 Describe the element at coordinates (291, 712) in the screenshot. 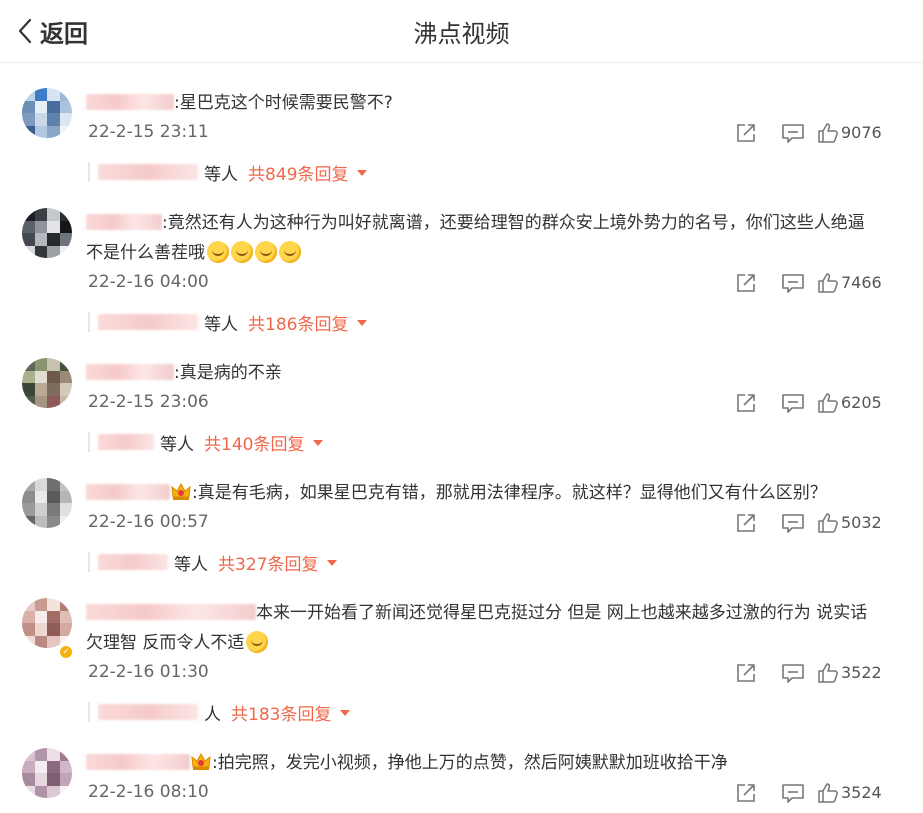

I see `reply-count-link: 共183条回复` at that location.